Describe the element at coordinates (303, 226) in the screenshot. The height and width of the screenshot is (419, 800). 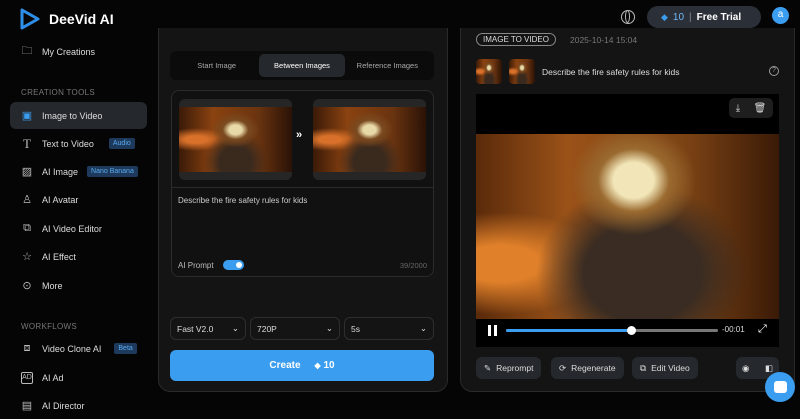
I see `prompt-input: Describe the fire safety rules for kids` at that location.